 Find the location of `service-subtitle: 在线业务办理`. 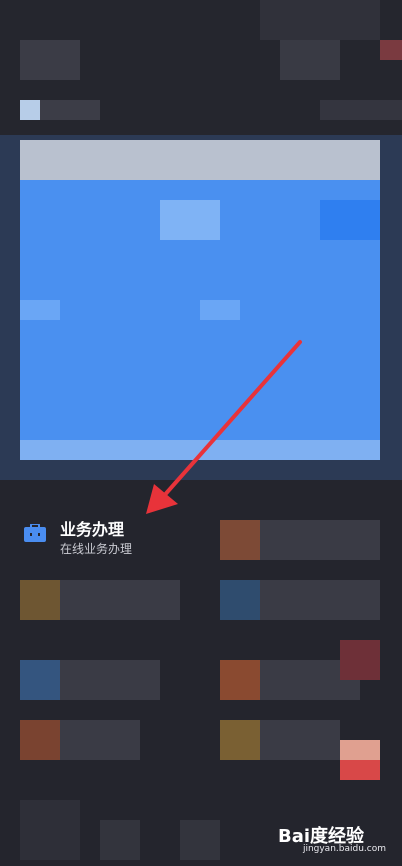

service-subtitle: 在线业务办理 is located at coordinates (96, 549).